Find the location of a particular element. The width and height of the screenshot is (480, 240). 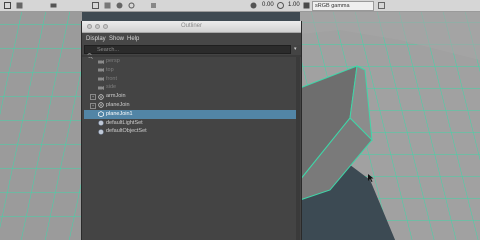

menu-display: Display is located at coordinates (96, 39).